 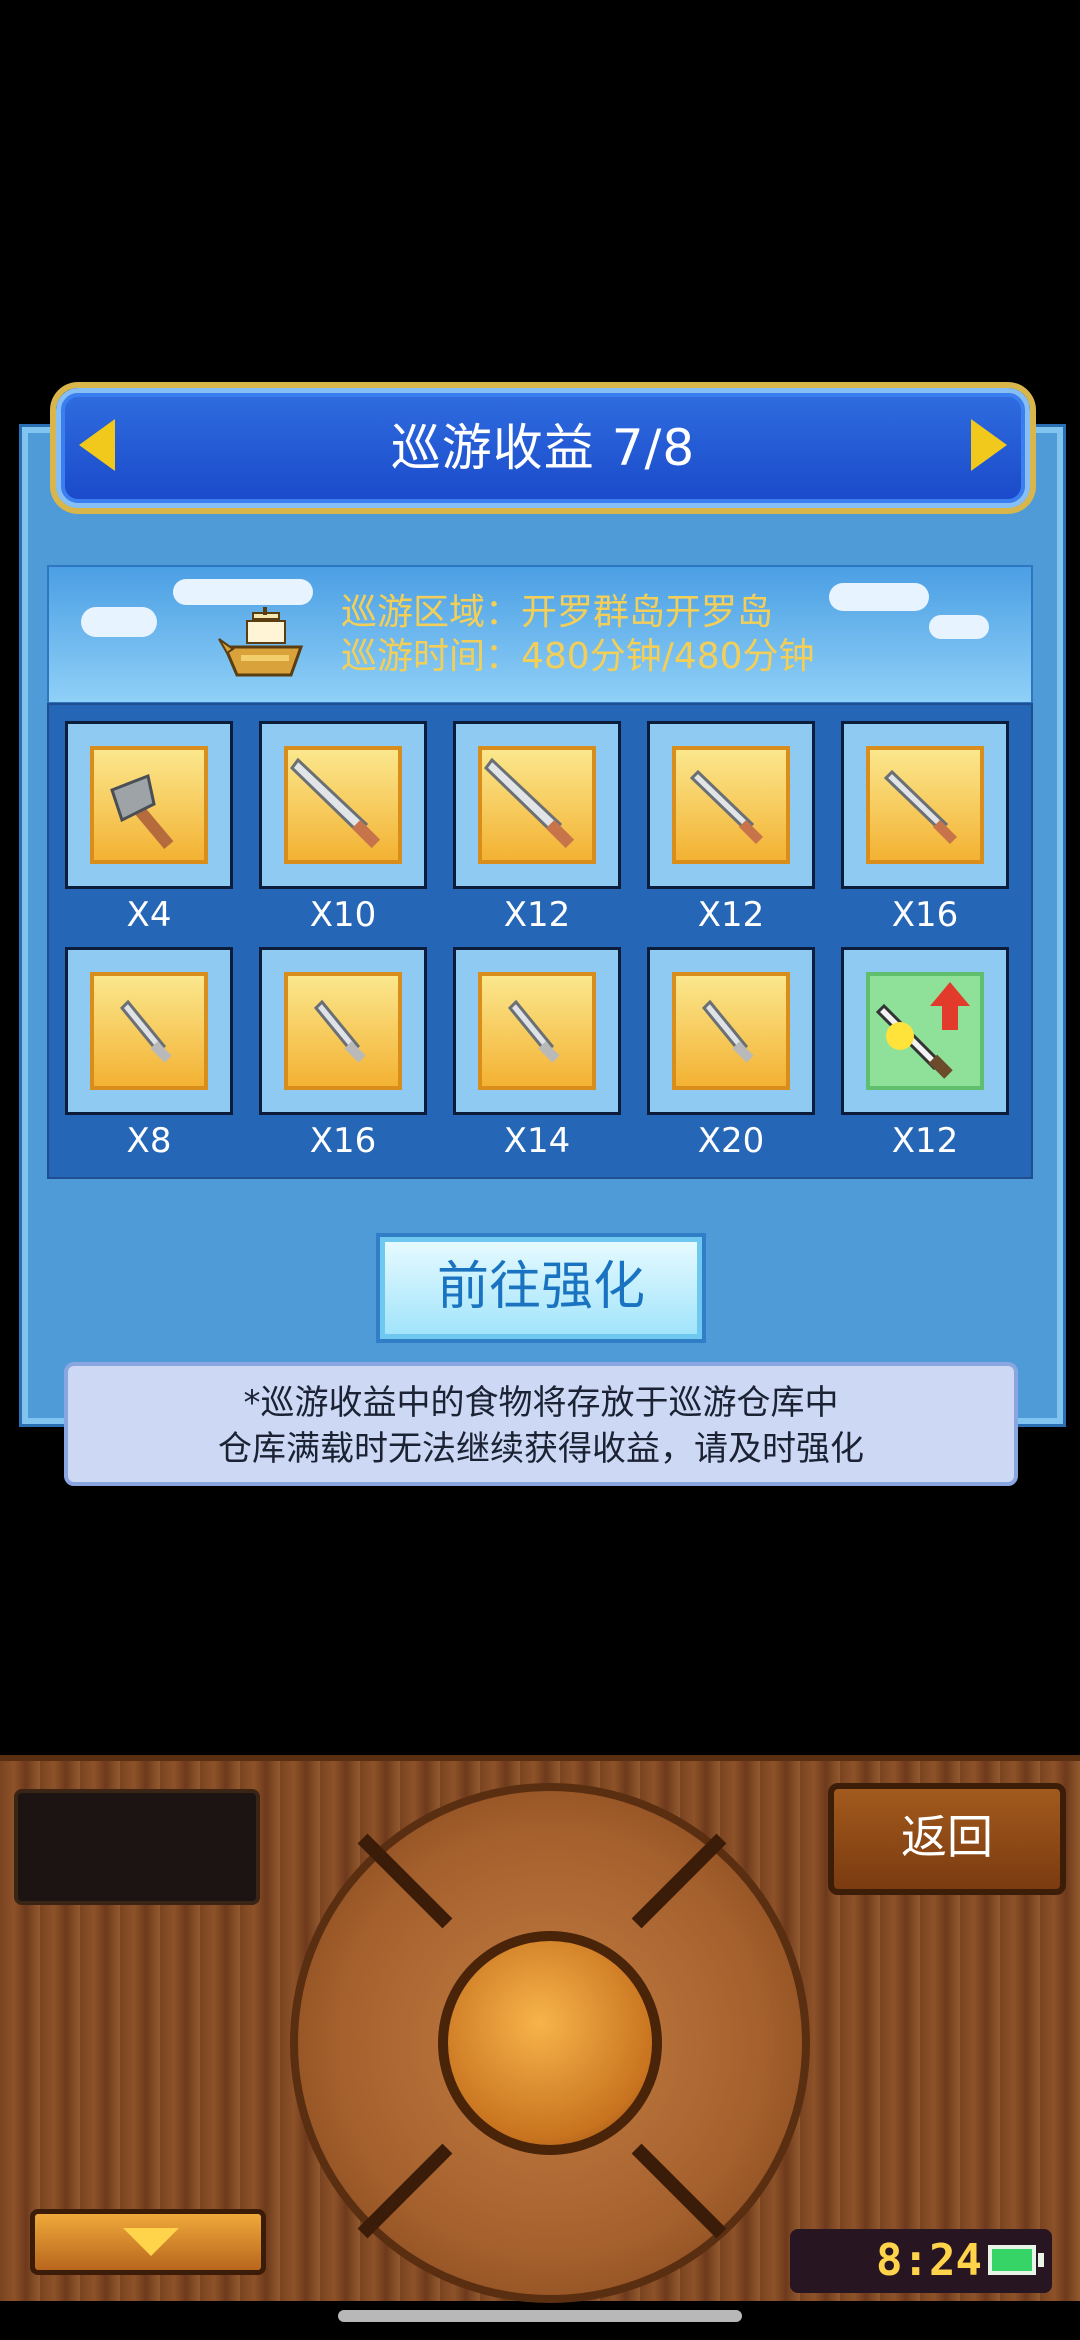 What do you see at coordinates (1012, 2260) in the screenshot?
I see `battery-icon` at bounding box center [1012, 2260].